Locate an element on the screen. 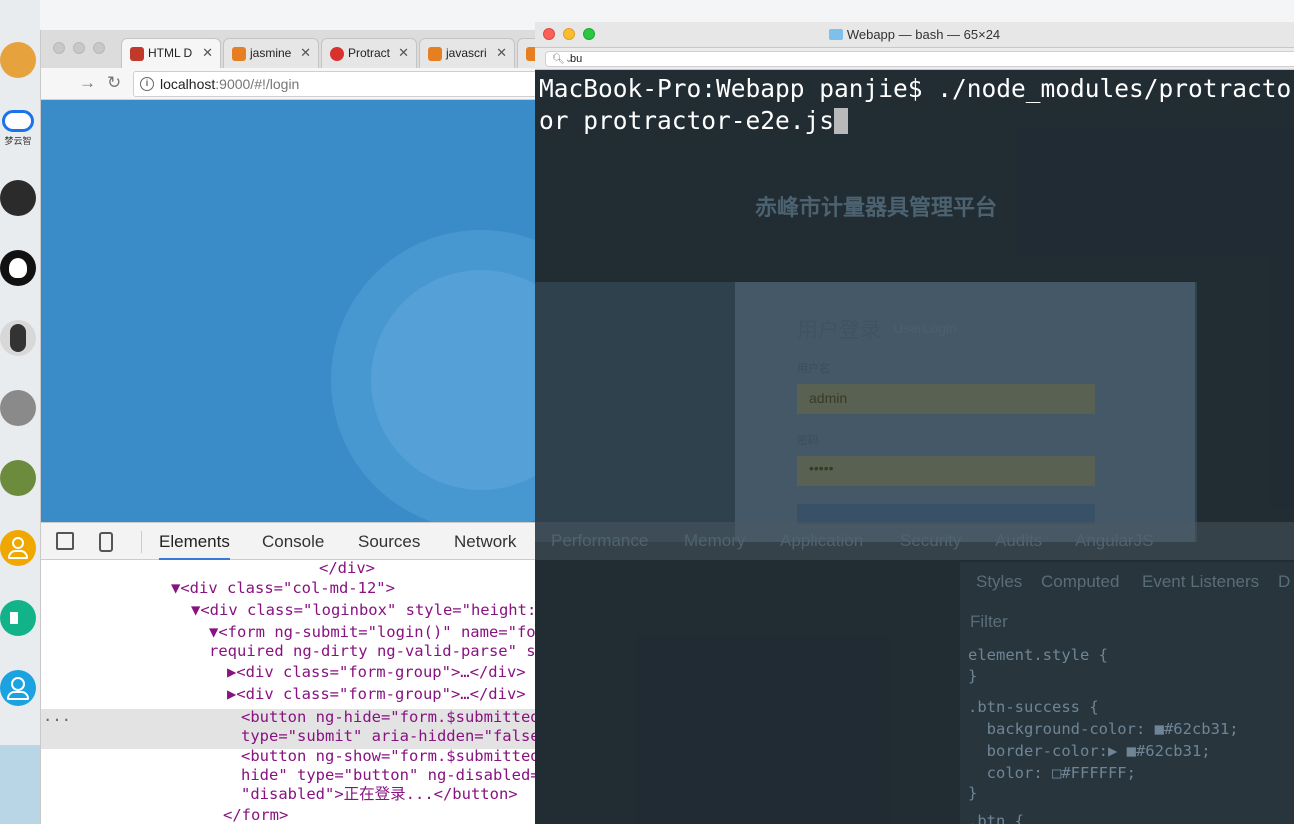 The image size is (1294, 824). devtools-tab-bar: Elements Console Sources Network is located at coordinates (288, 541).